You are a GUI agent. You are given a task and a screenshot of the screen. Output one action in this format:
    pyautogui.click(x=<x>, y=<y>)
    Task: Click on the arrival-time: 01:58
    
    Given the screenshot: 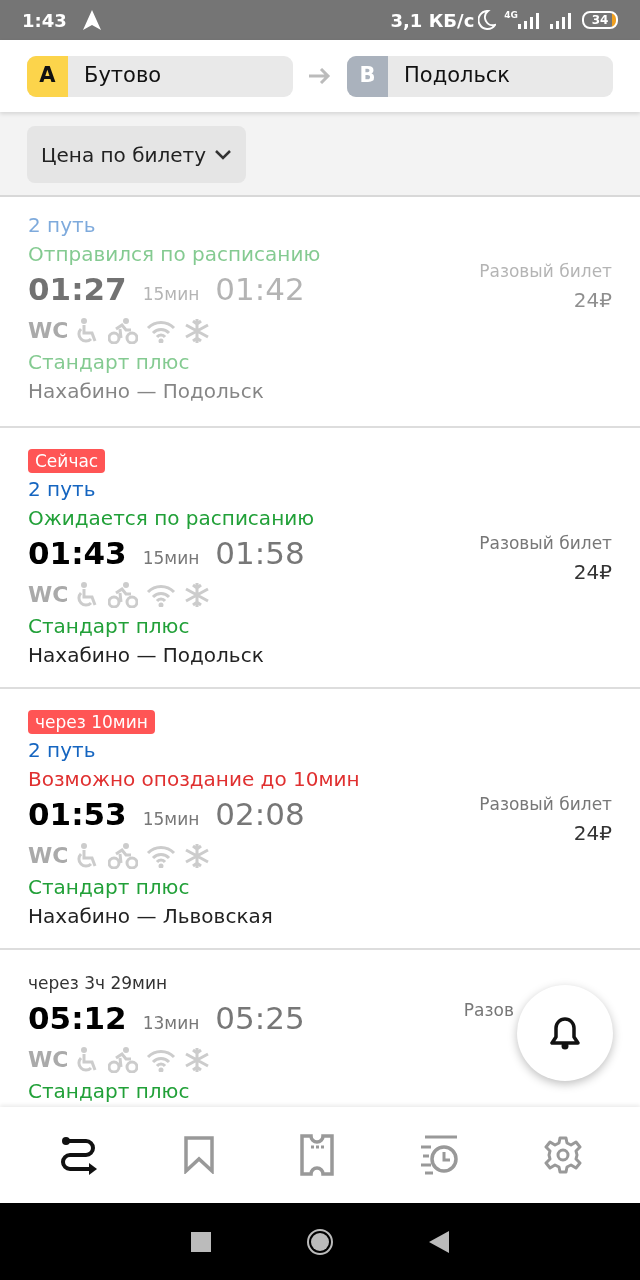 What is the action you would take?
    pyautogui.click(x=260, y=553)
    